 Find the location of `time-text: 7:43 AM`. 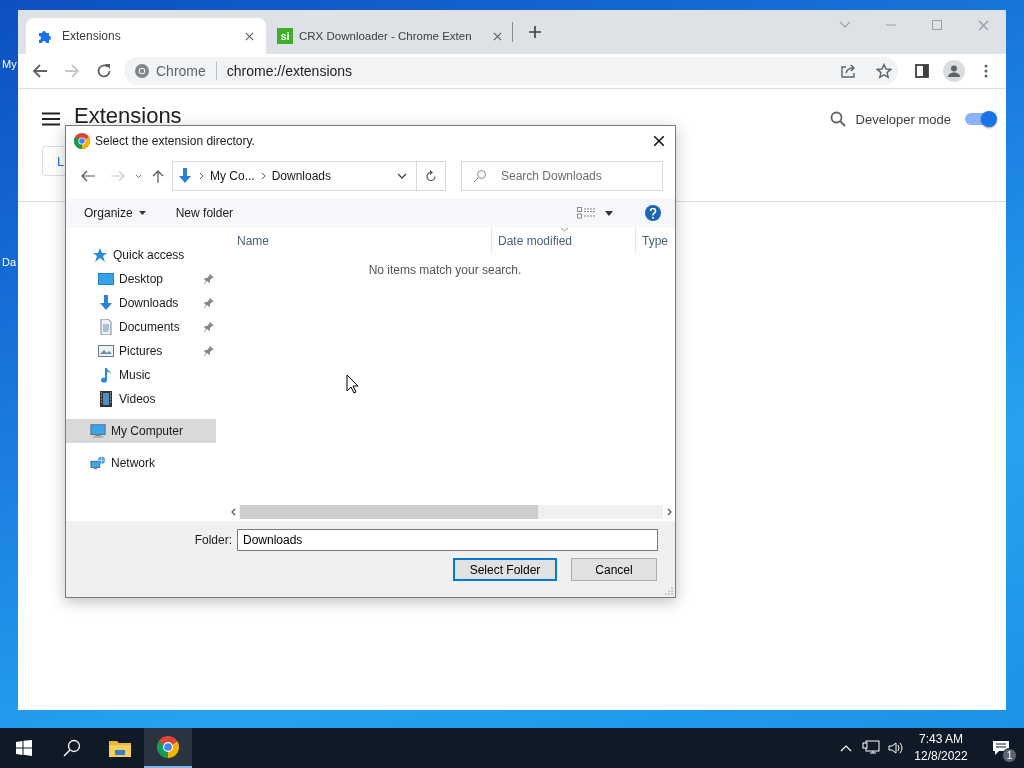

time-text: 7:43 AM is located at coordinates (941, 739).